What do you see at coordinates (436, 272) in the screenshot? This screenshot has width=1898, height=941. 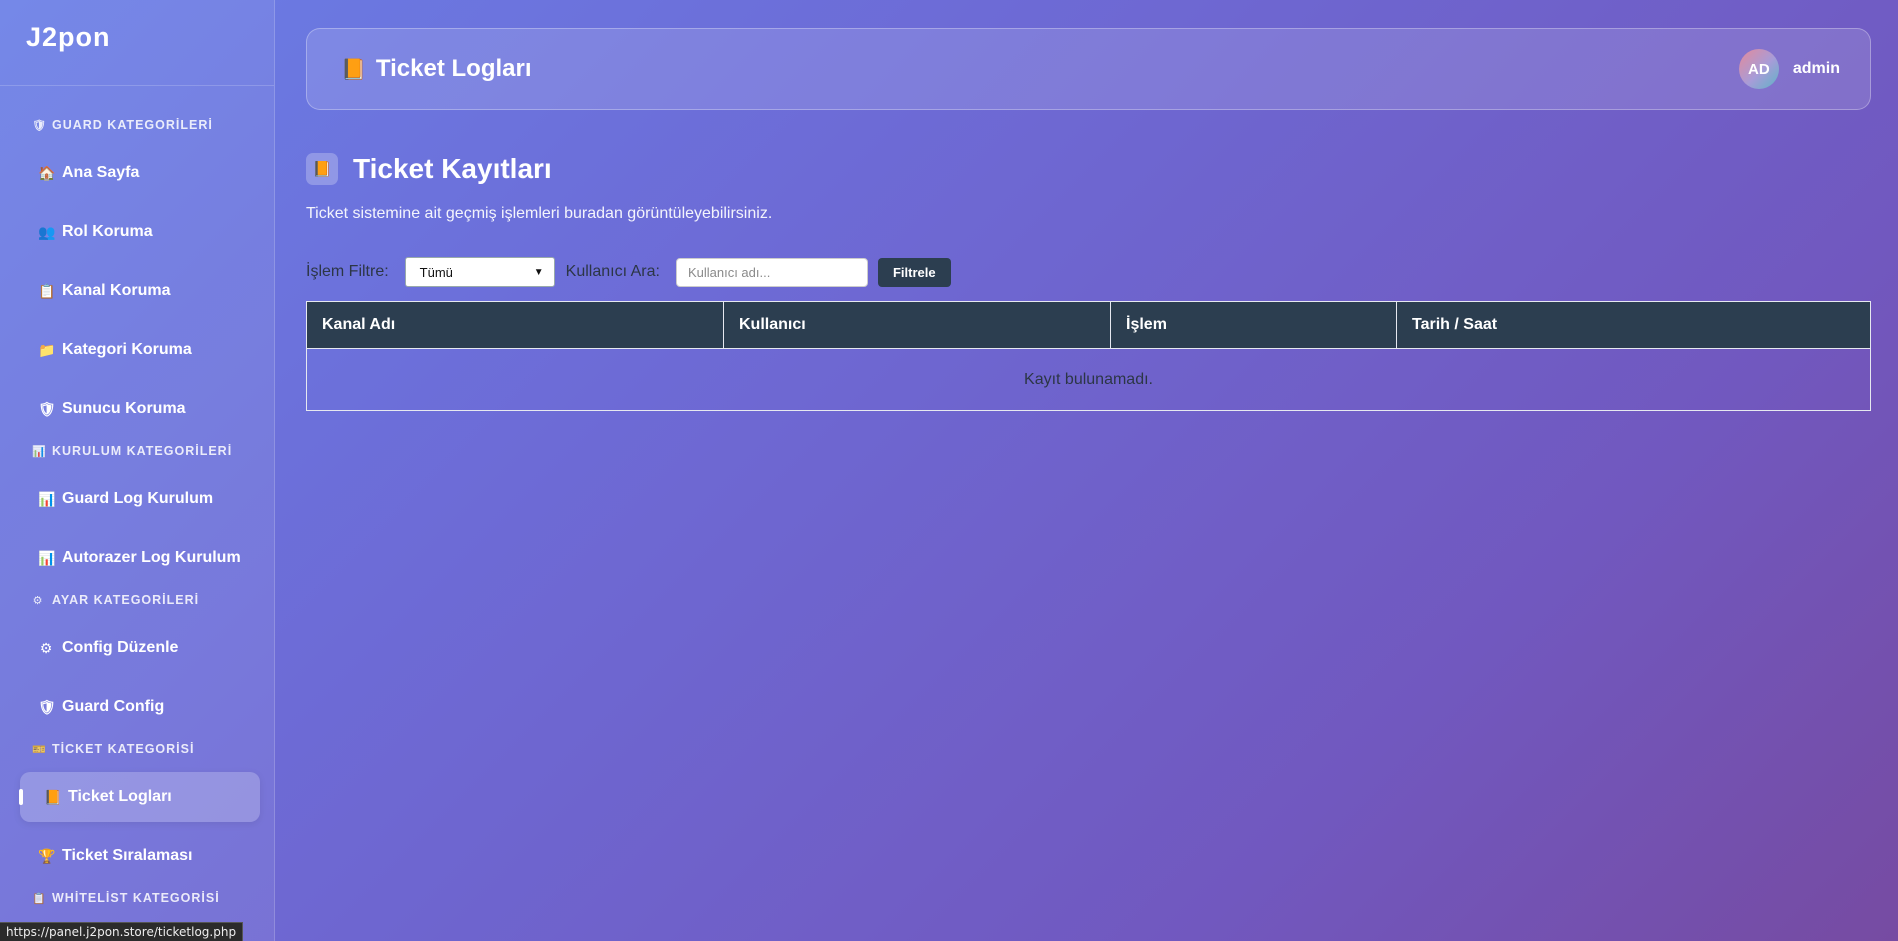 I see `action-filter-value: Tümü` at bounding box center [436, 272].